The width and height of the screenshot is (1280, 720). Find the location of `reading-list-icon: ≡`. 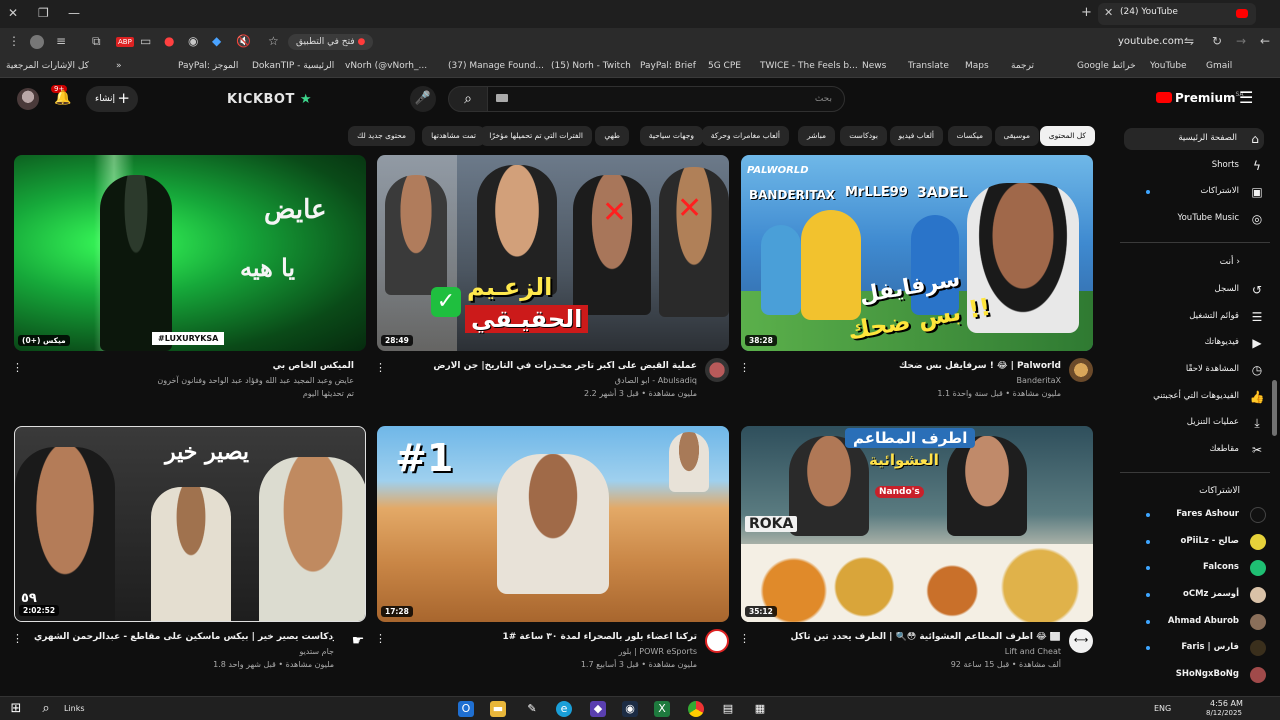

reading-list-icon: ≡ is located at coordinates (61, 41).